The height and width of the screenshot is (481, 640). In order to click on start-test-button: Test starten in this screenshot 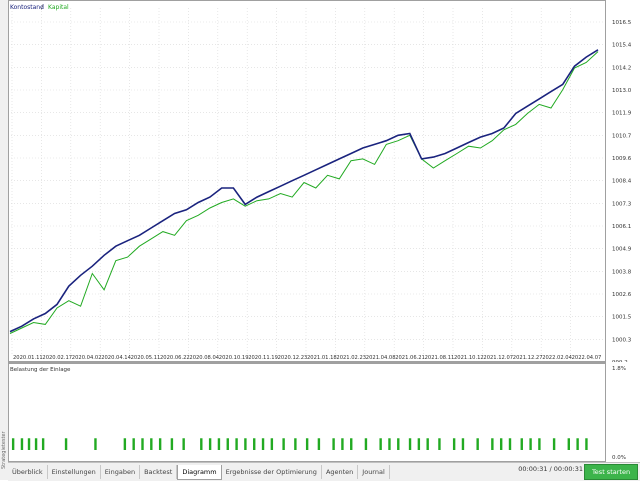, I will do `click(611, 472)`.